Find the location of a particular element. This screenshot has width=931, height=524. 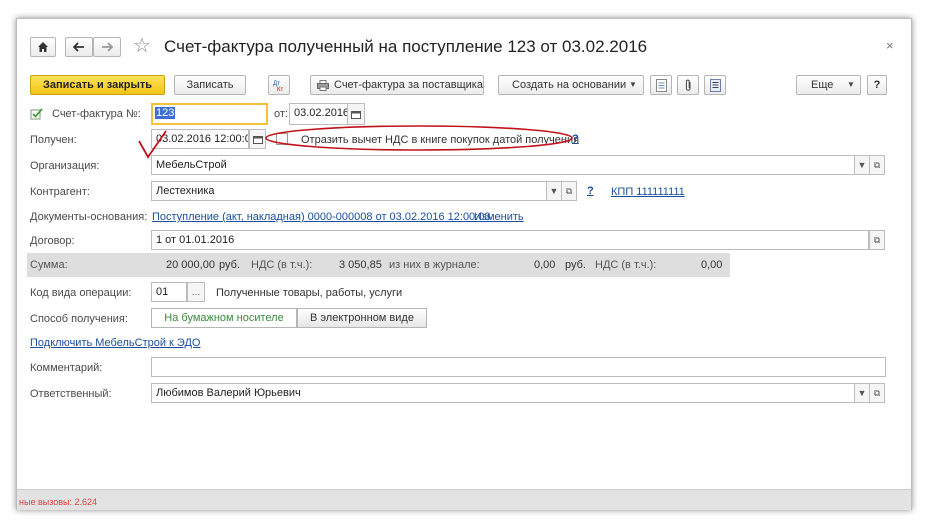

dt-kt-icon: ДтКт is located at coordinates (278, 86).